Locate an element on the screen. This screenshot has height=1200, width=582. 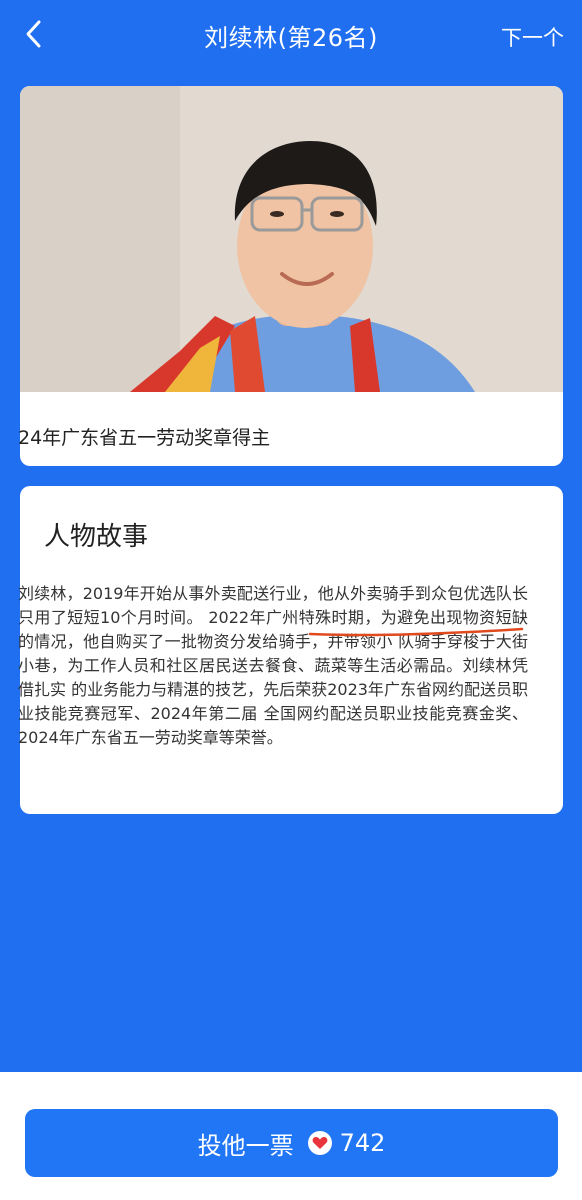
profile-caption: 24年广东省五一劳动奖章得主 is located at coordinates (144, 438).